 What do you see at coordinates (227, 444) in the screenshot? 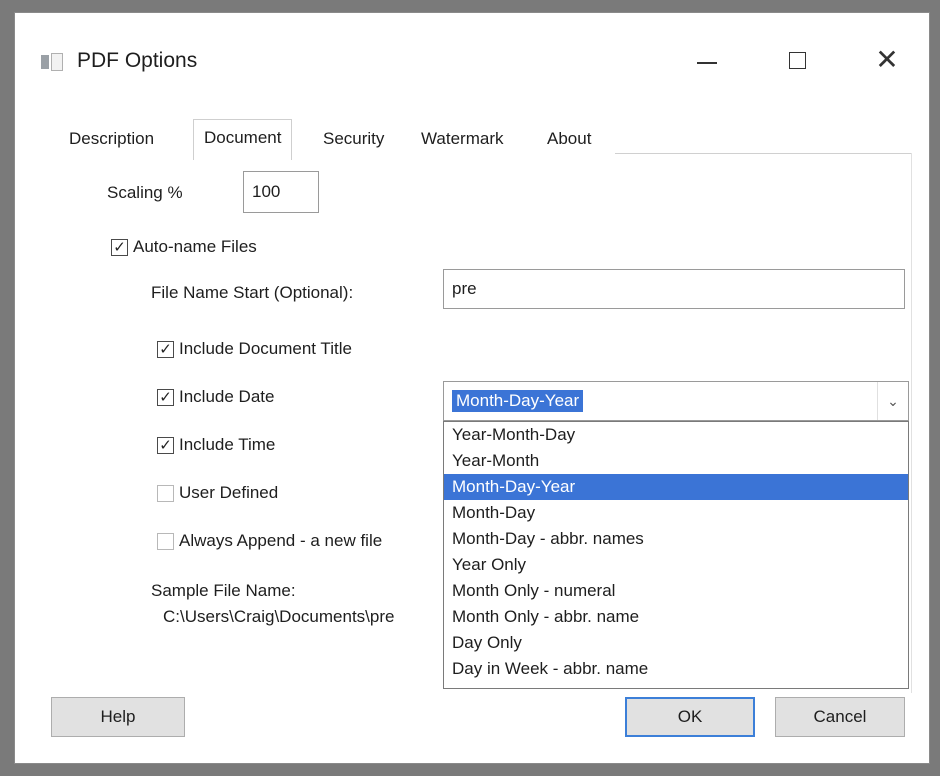
I see `include-time-label: Include Time` at bounding box center [227, 444].